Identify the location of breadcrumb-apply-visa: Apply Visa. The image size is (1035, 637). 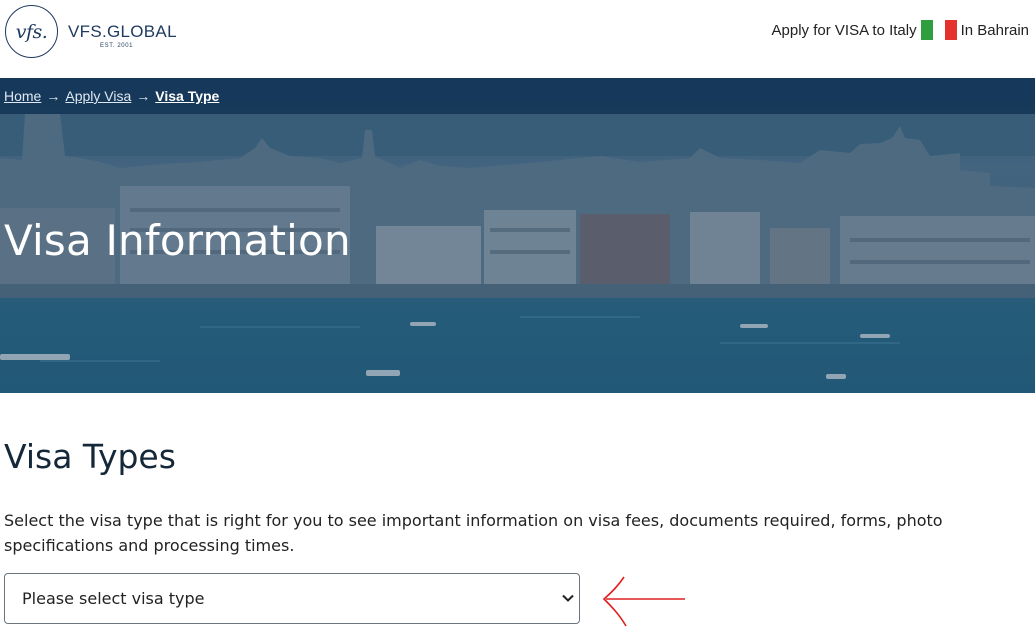
(98, 96).